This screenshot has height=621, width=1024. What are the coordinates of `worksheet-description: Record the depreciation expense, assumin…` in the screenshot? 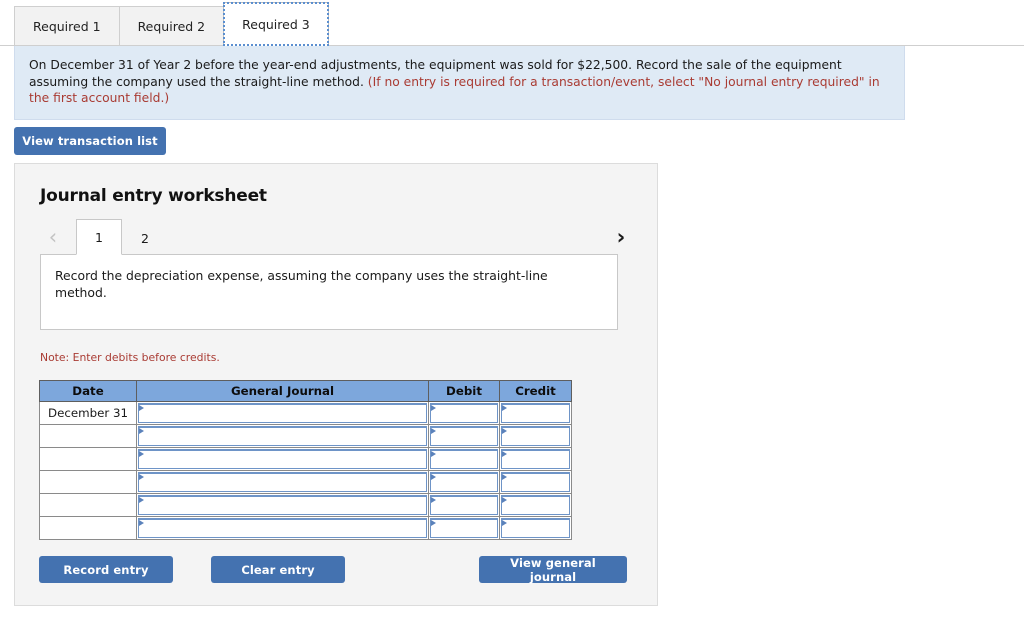 It's located at (329, 292).